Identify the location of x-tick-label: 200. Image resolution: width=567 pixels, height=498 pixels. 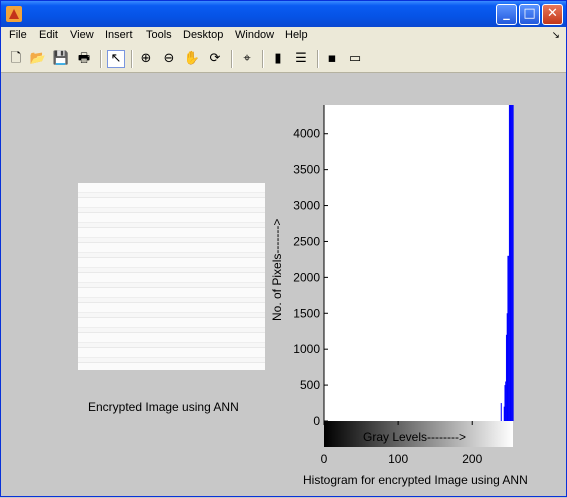
(472, 459).